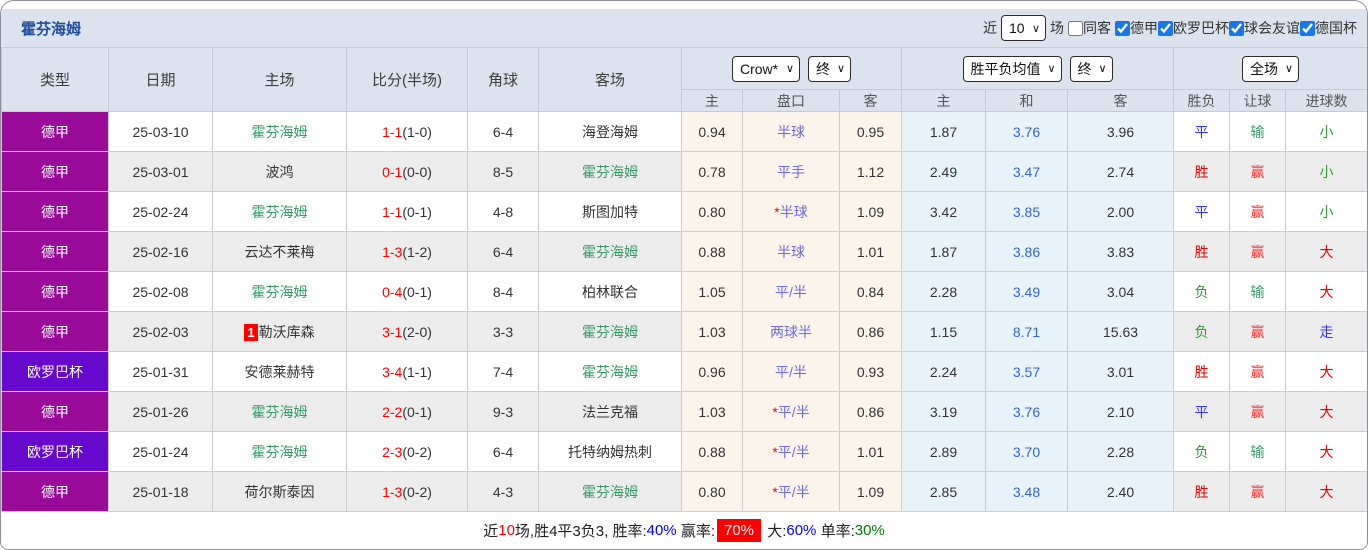 This screenshot has height=550, width=1368. Describe the element at coordinates (835, 531) in the screenshot. I see `summary-segment: 单率:` at that location.